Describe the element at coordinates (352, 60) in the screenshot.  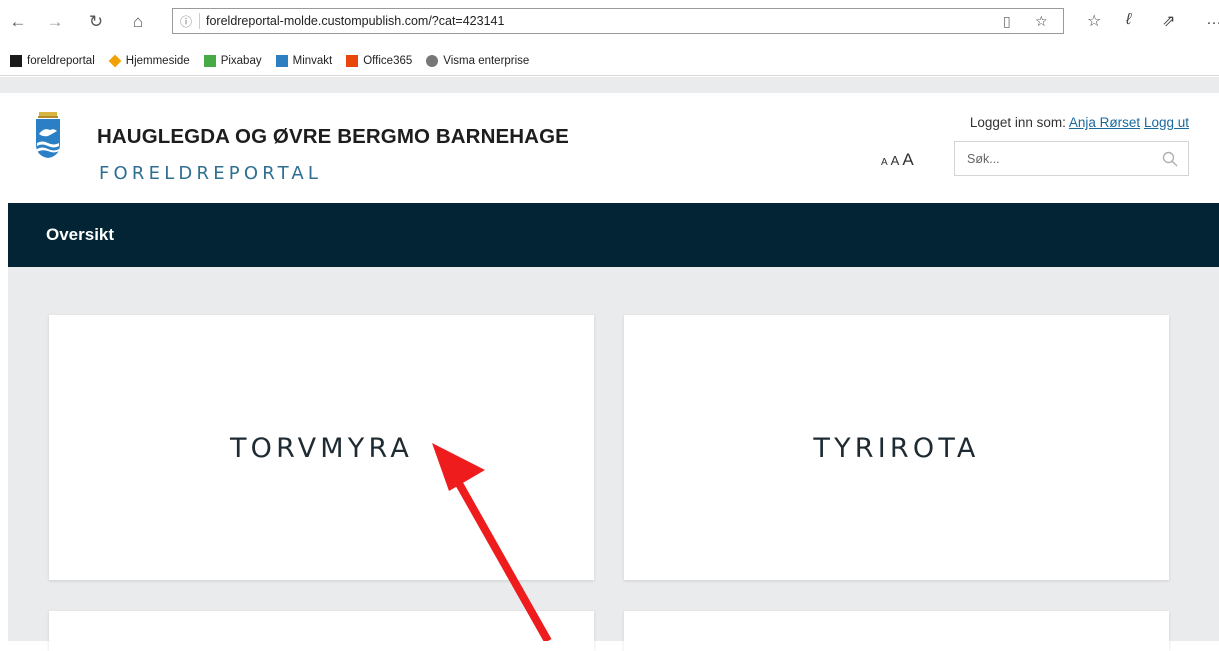
I see `office-favicon-icon` at that location.